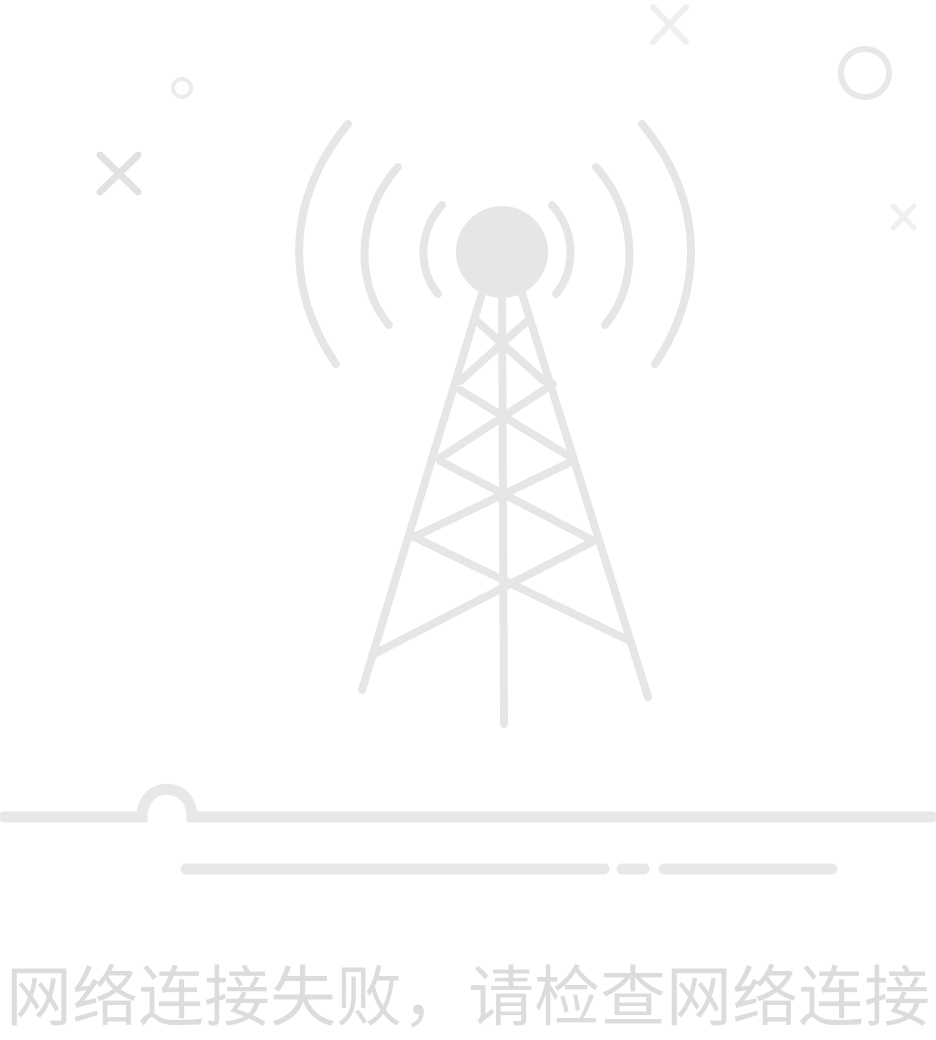 This screenshot has width=936, height=1040. What do you see at coordinates (468, 997) in the screenshot?
I see `error-message: 网络连接失败，请检查网络连接` at bounding box center [468, 997].